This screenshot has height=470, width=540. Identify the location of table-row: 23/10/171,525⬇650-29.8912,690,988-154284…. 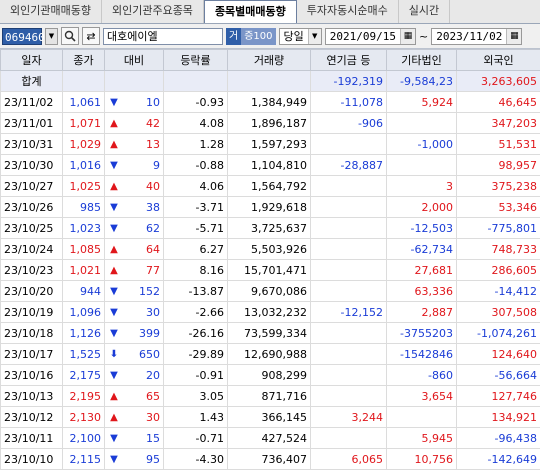
(270, 354).